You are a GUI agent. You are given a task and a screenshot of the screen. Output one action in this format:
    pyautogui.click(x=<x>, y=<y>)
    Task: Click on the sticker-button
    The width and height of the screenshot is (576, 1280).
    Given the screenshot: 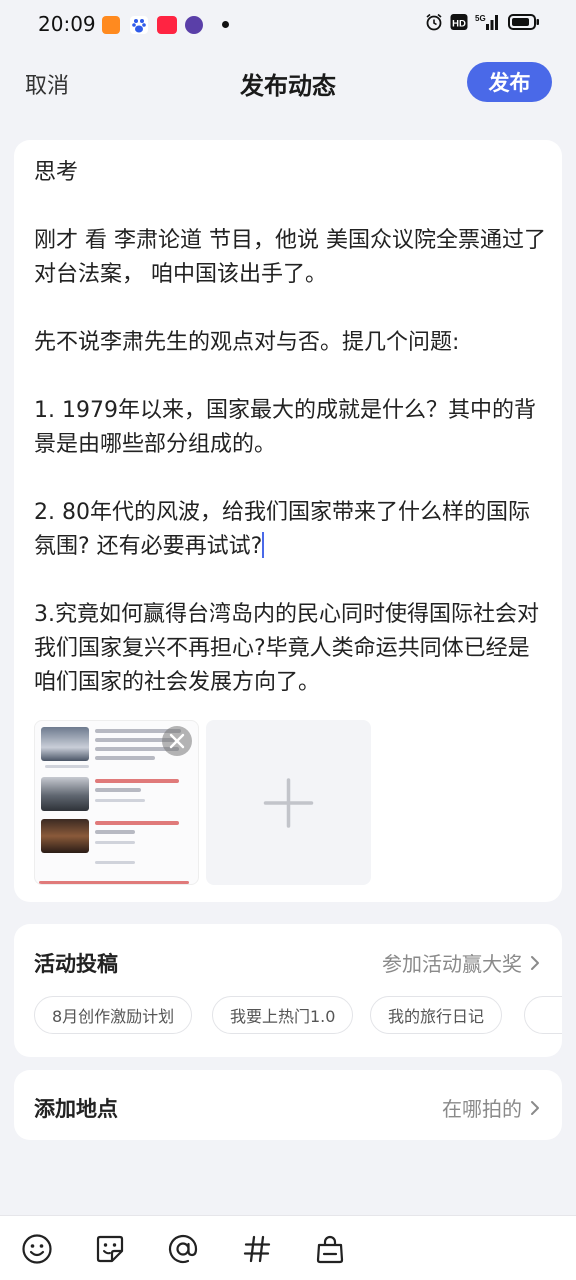 What is the action you would take?
    pyautogui.click(x=110, y=1249)
    